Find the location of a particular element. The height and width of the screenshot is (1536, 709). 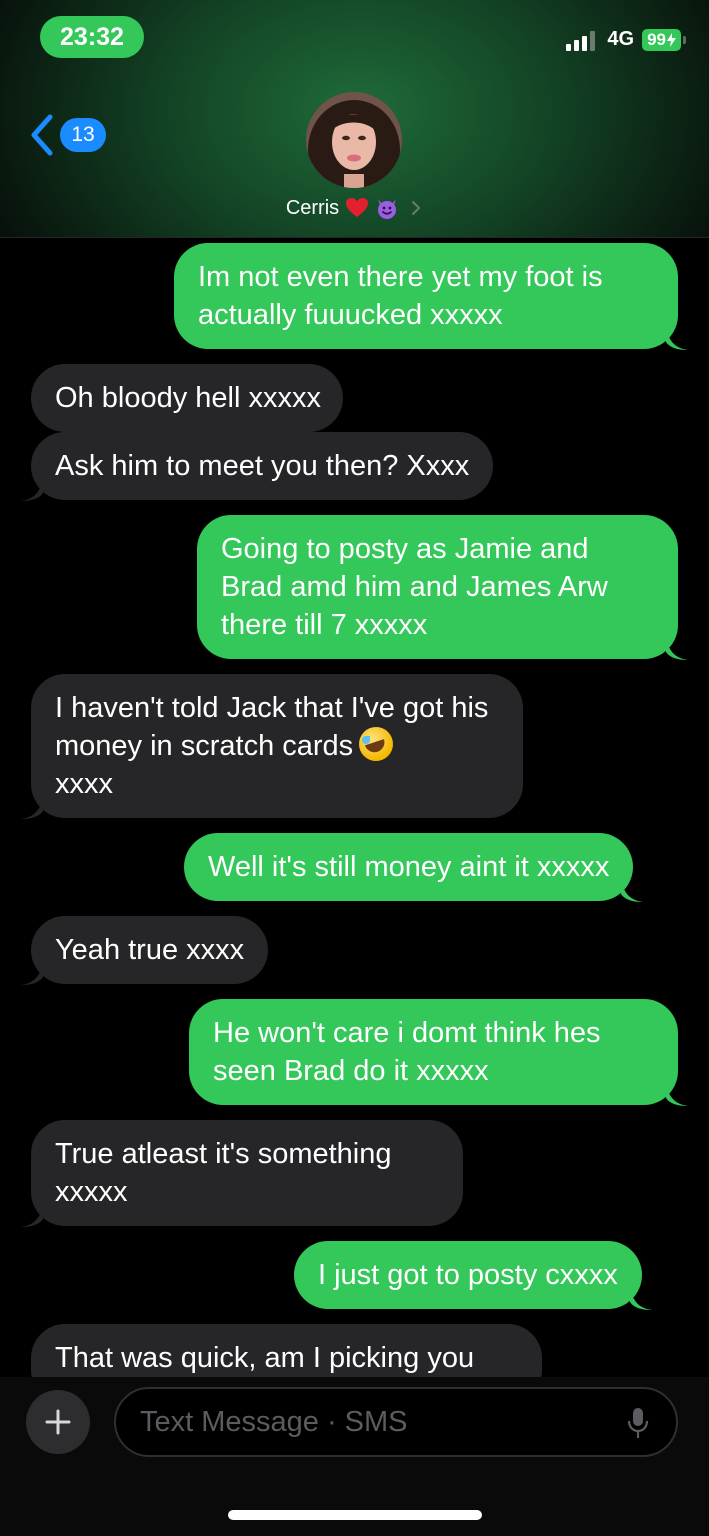

battery-level: 99 is located at coordinates (656, 39).